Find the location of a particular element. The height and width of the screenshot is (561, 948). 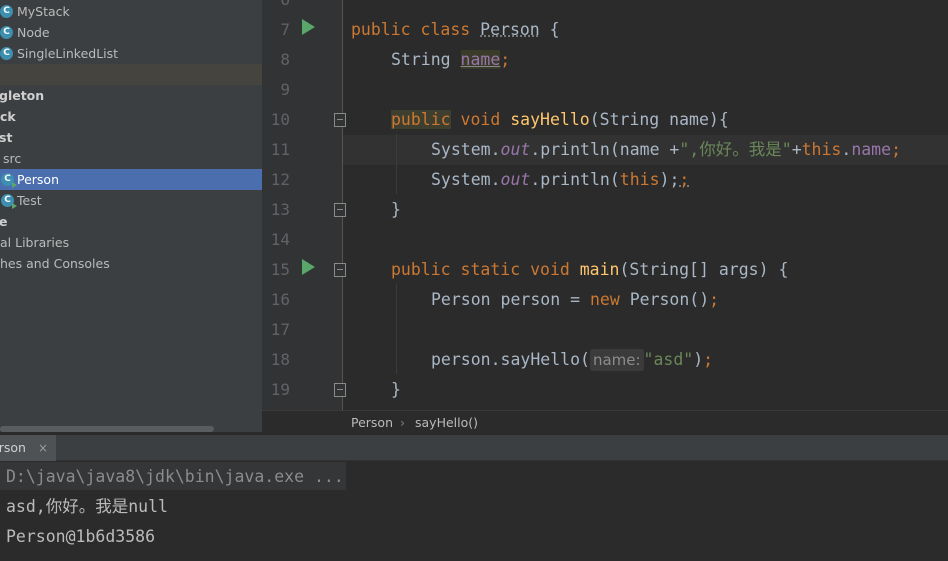

code: Person() is located at coordinates (664, 299).